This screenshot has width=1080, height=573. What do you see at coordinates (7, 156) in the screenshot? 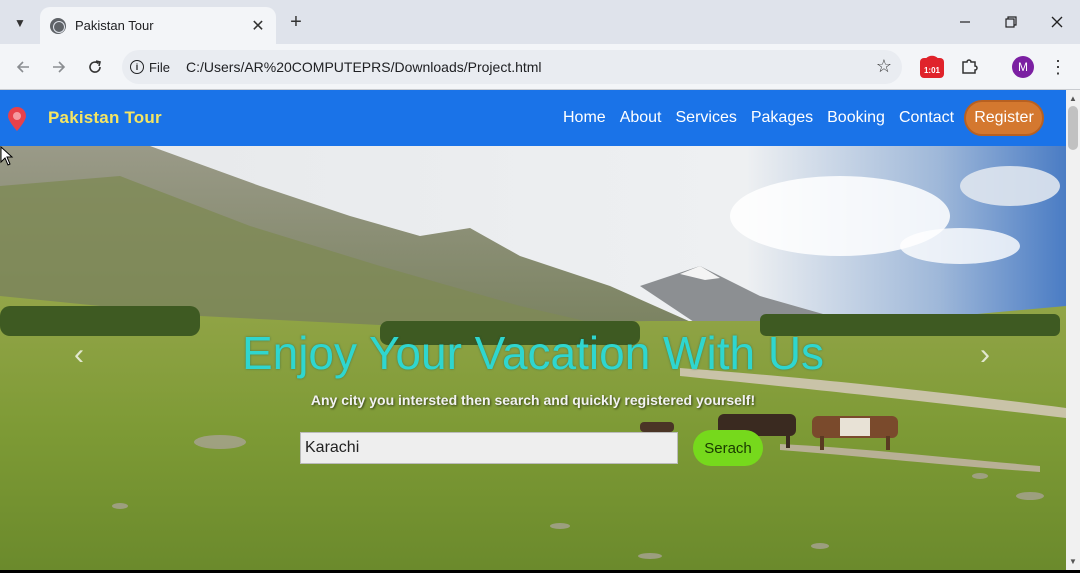
I see `mouse-cursor-icon` at bounding box center [7, 156].